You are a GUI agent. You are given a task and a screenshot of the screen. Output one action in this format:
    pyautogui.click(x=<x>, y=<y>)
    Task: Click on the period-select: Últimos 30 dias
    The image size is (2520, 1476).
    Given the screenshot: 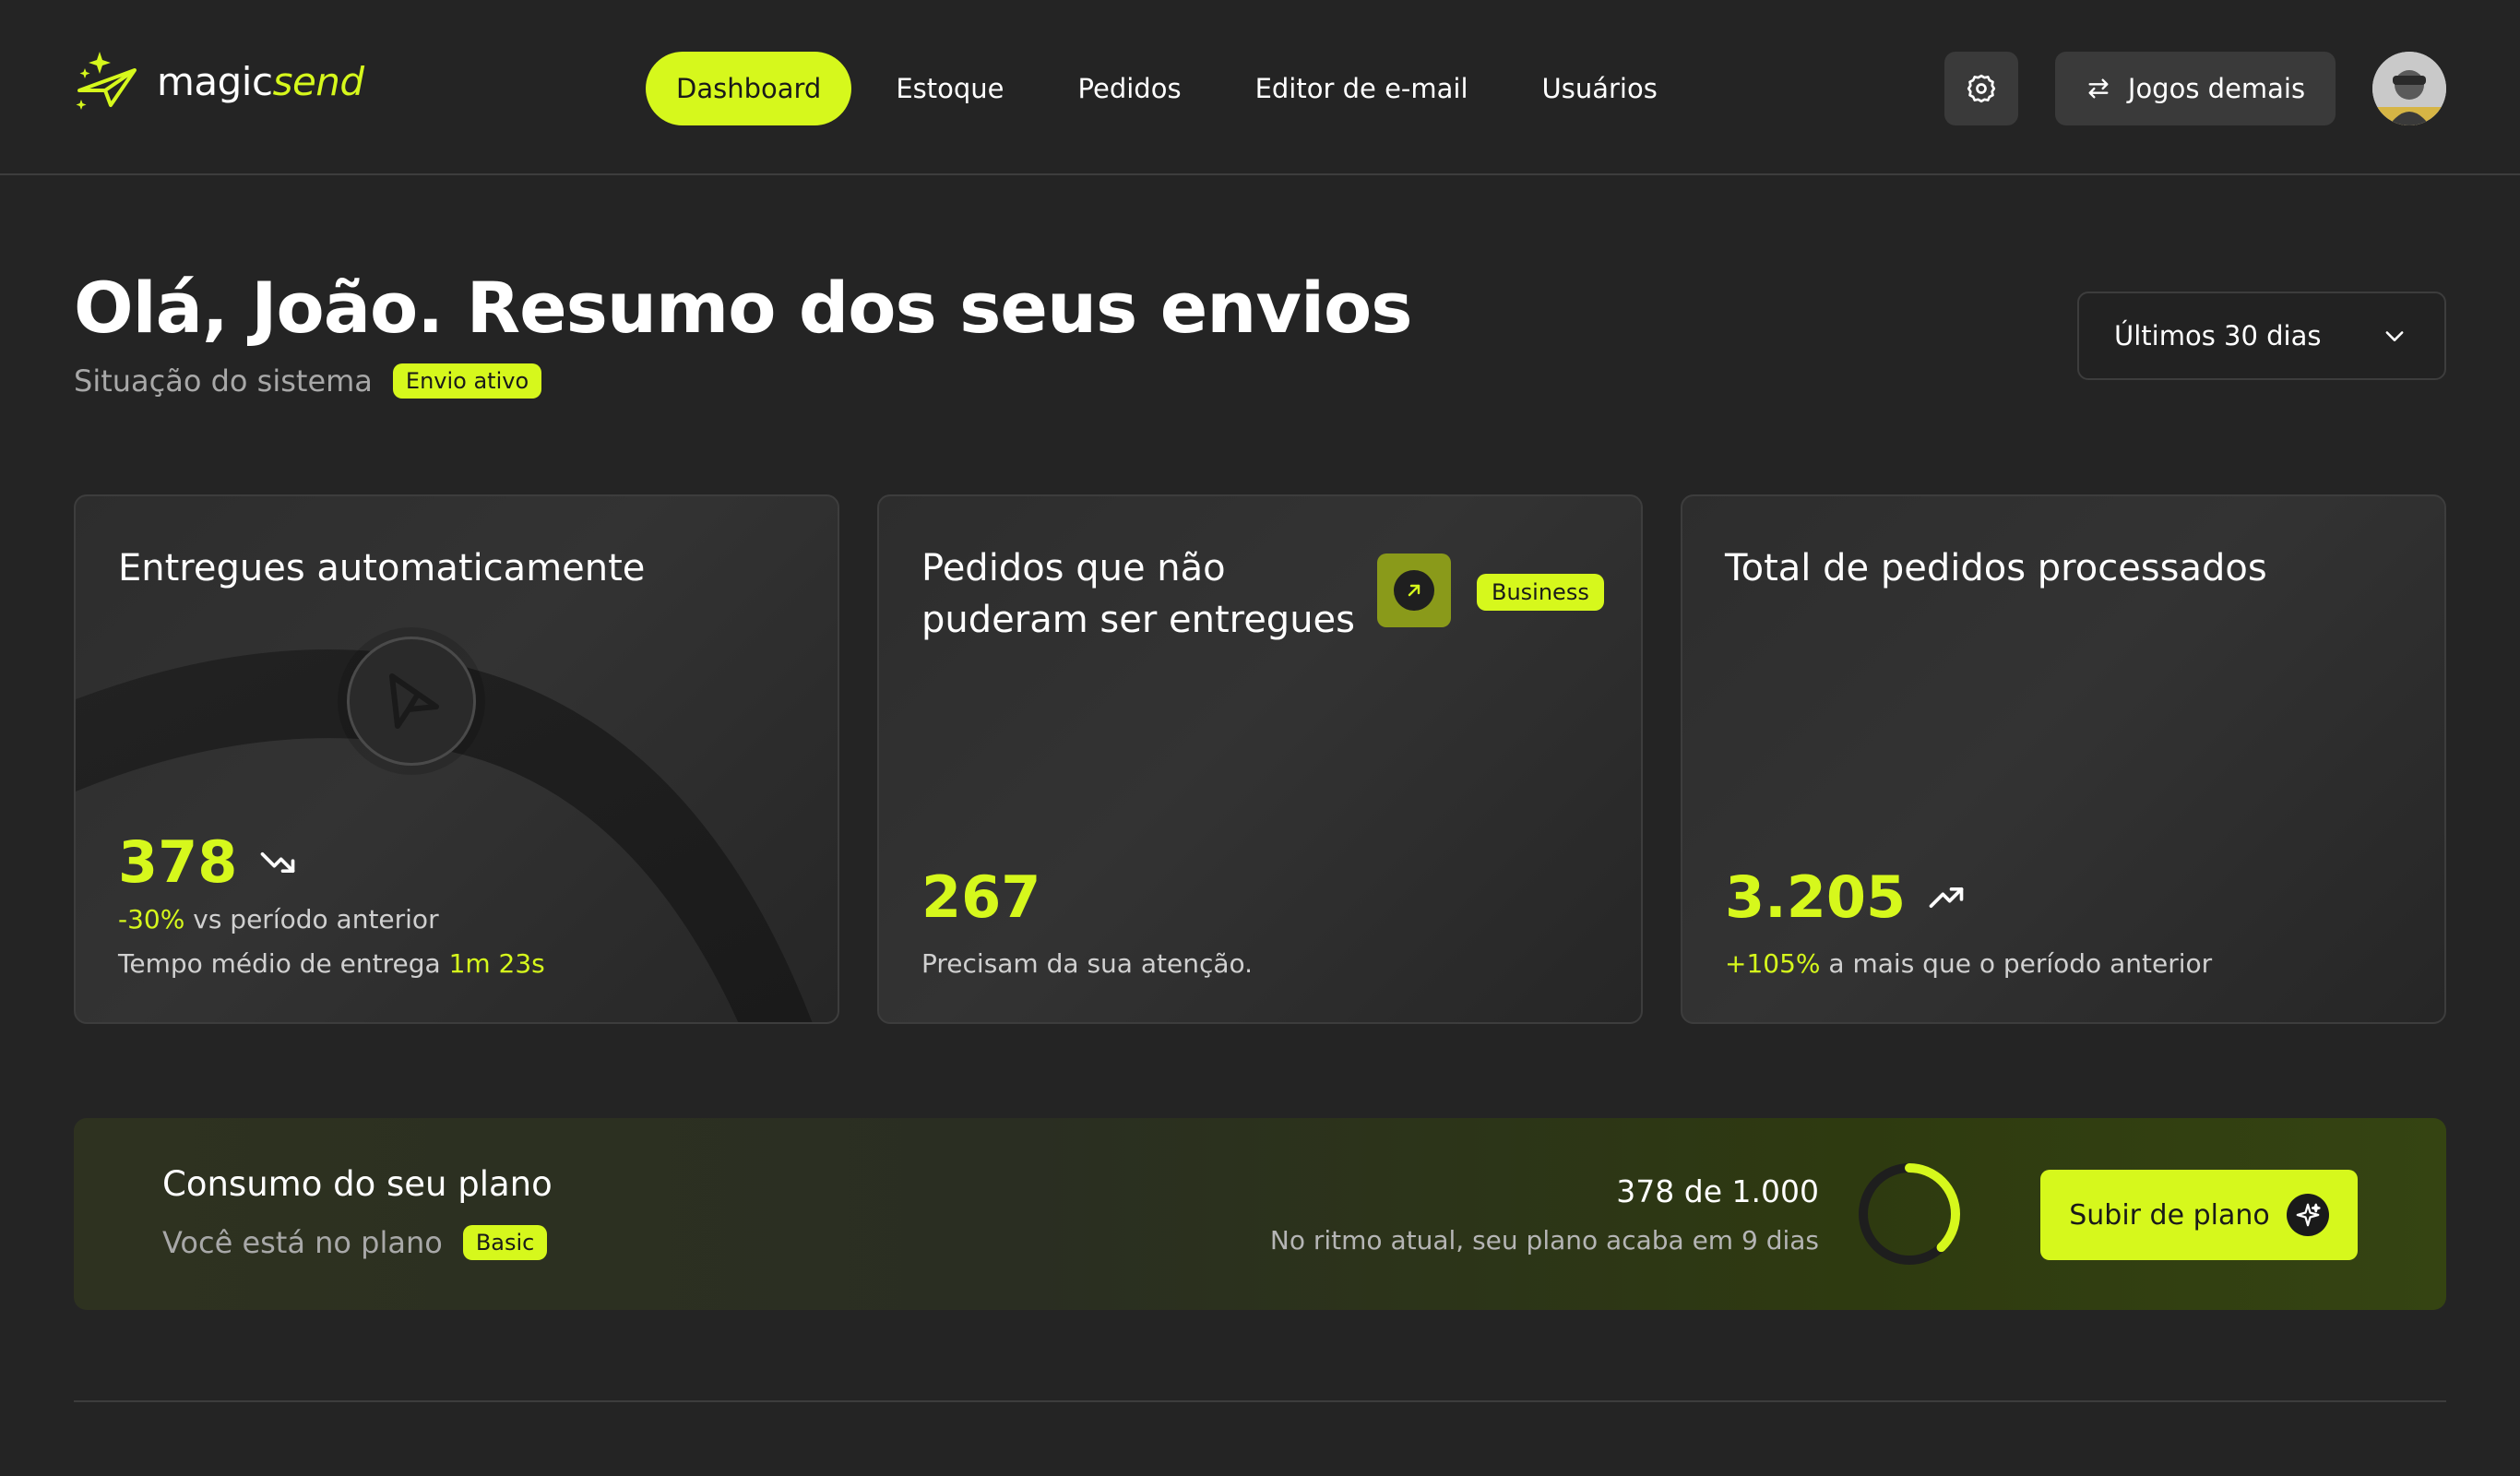 What is the action you would take?
    pyautogui.click(x=2261, y=336)
    